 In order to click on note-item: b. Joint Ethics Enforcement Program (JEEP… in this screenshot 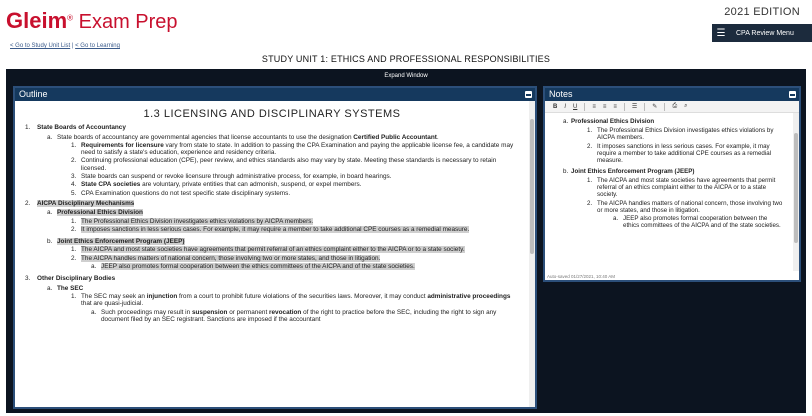, I will do `click(629, 171)`.